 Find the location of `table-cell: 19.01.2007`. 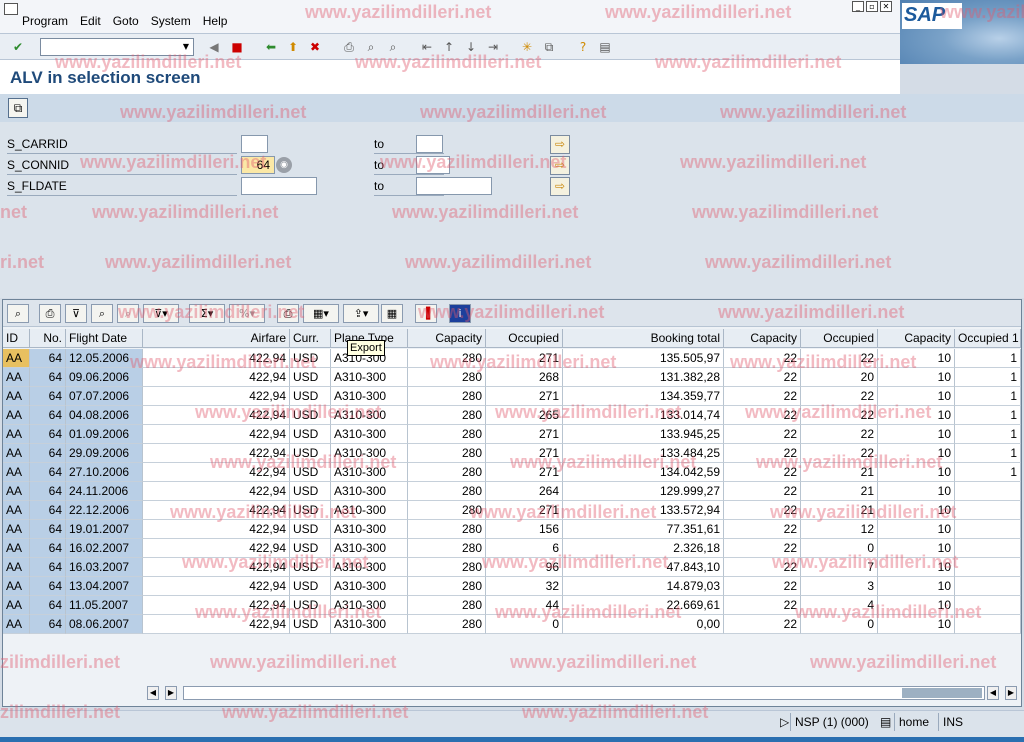

table-cell: 19.01.2007 is located at coordinates (104, 529).